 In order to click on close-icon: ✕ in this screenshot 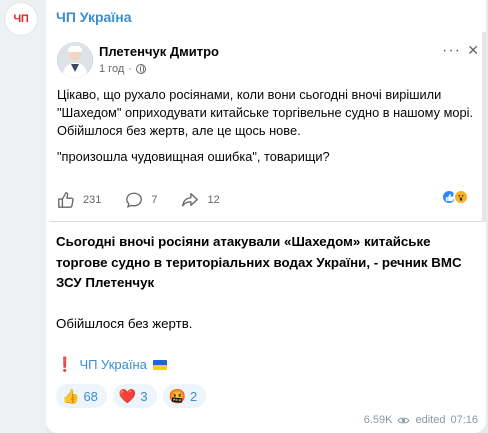, I will do `click(473, 50)`.